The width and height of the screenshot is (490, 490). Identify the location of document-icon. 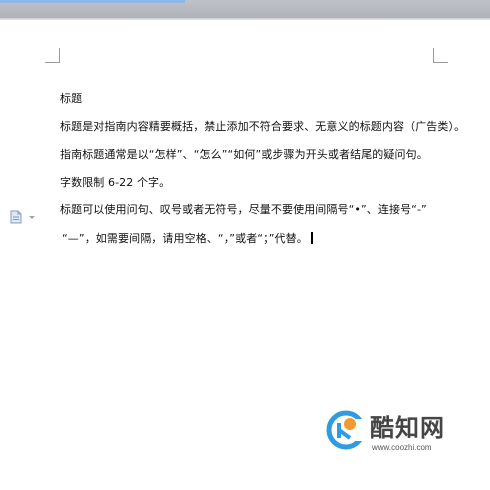
(22, 217).